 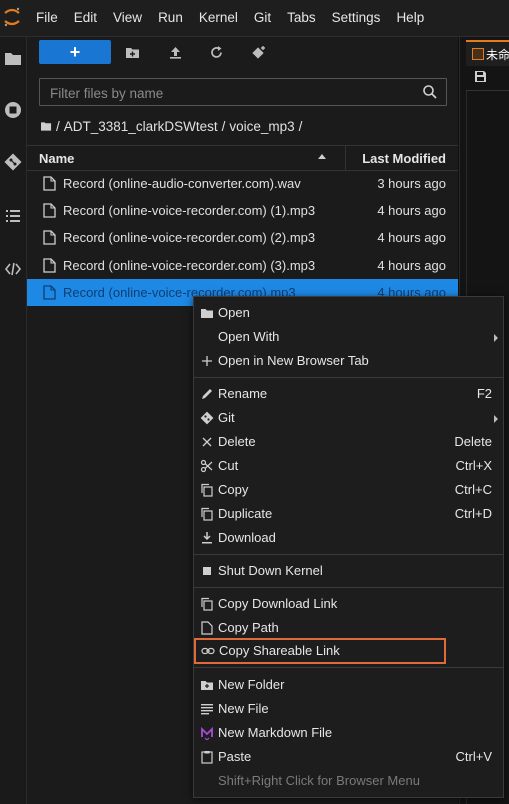 What do you see at coordinates (348, 337) in the screenshot?
I see `menu-open-with: Open With` at bounding box center [348, 337].